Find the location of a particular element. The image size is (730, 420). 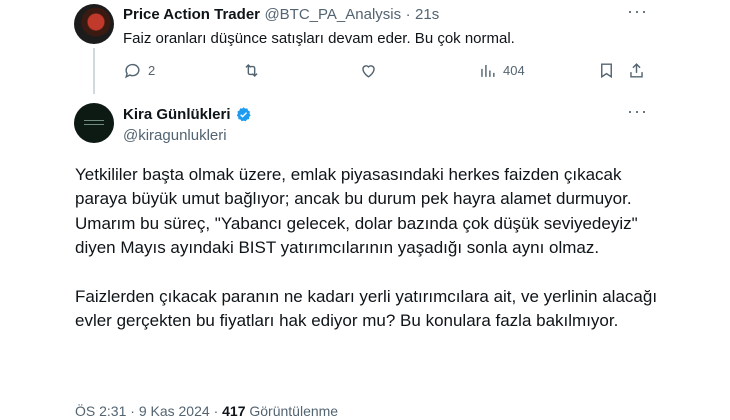

reply-avatar is located at coordinates (94, 24).